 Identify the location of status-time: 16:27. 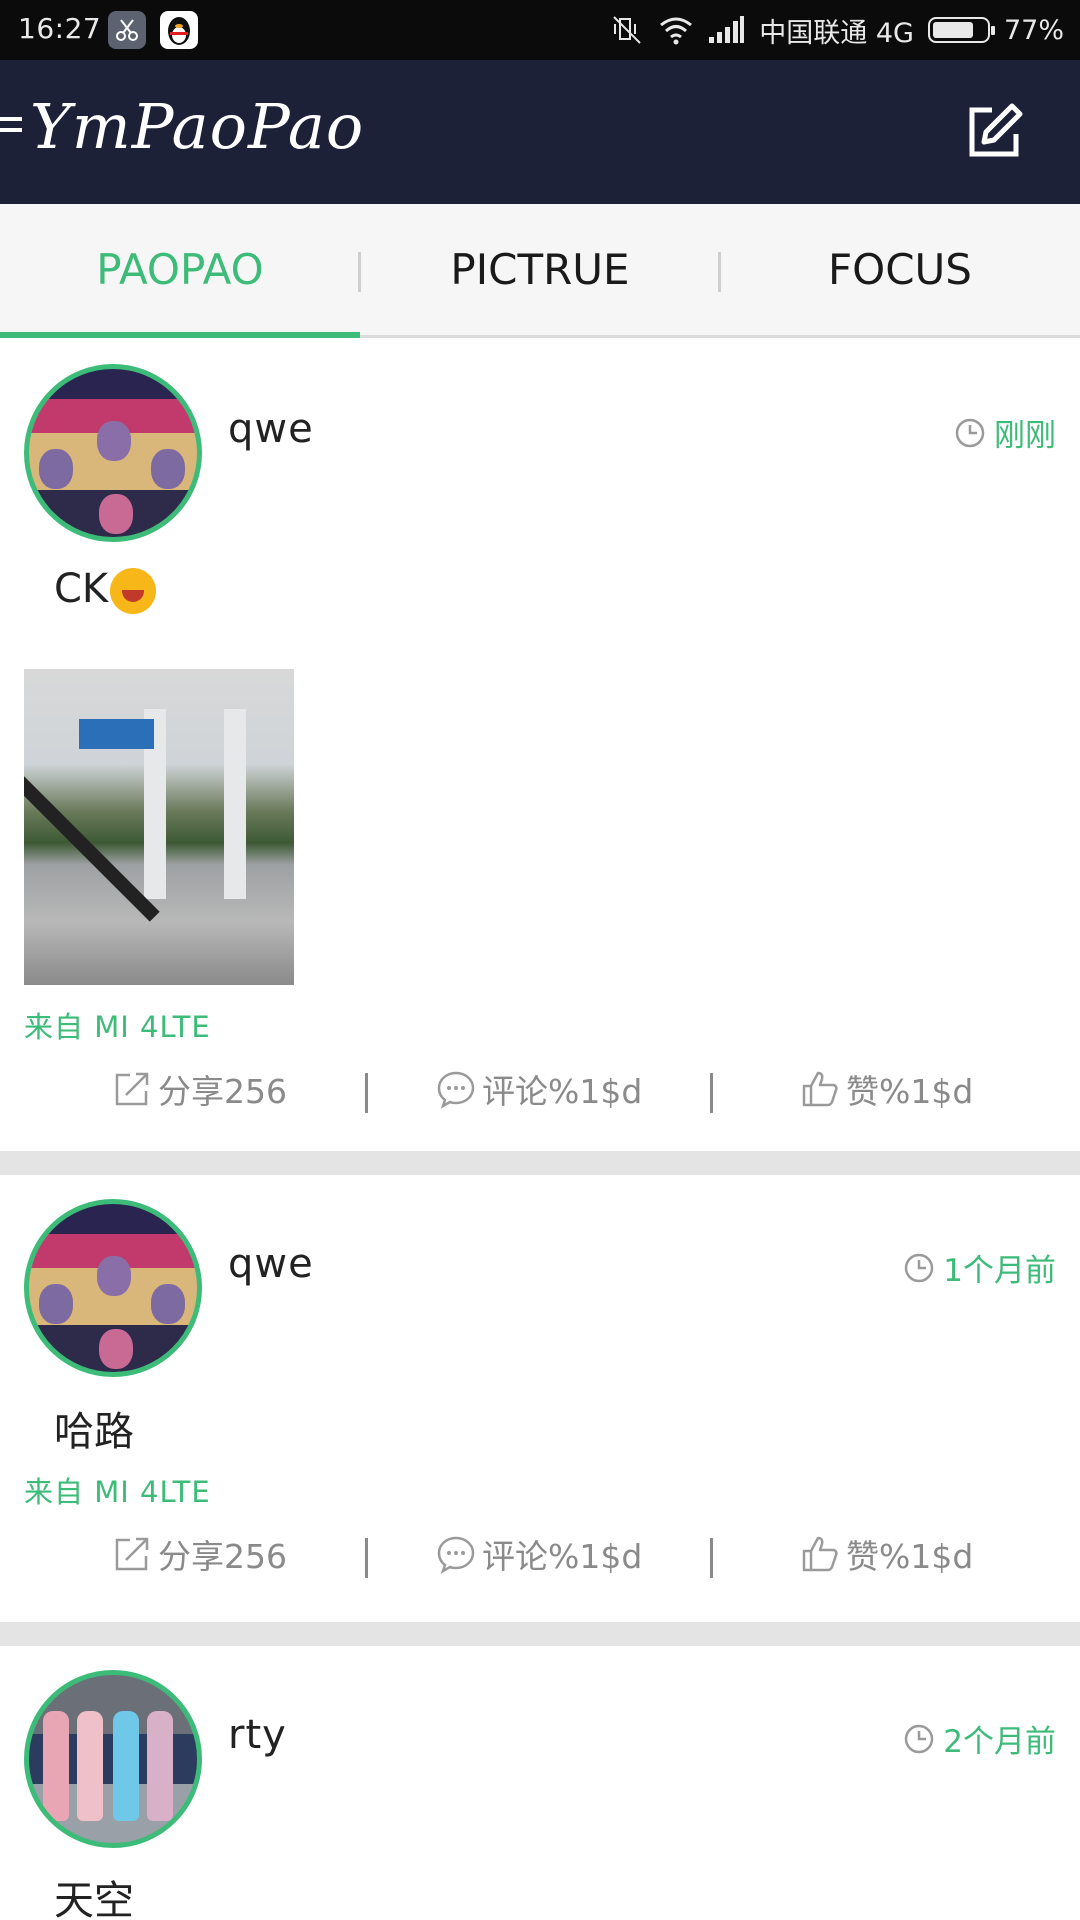
(60, 28).